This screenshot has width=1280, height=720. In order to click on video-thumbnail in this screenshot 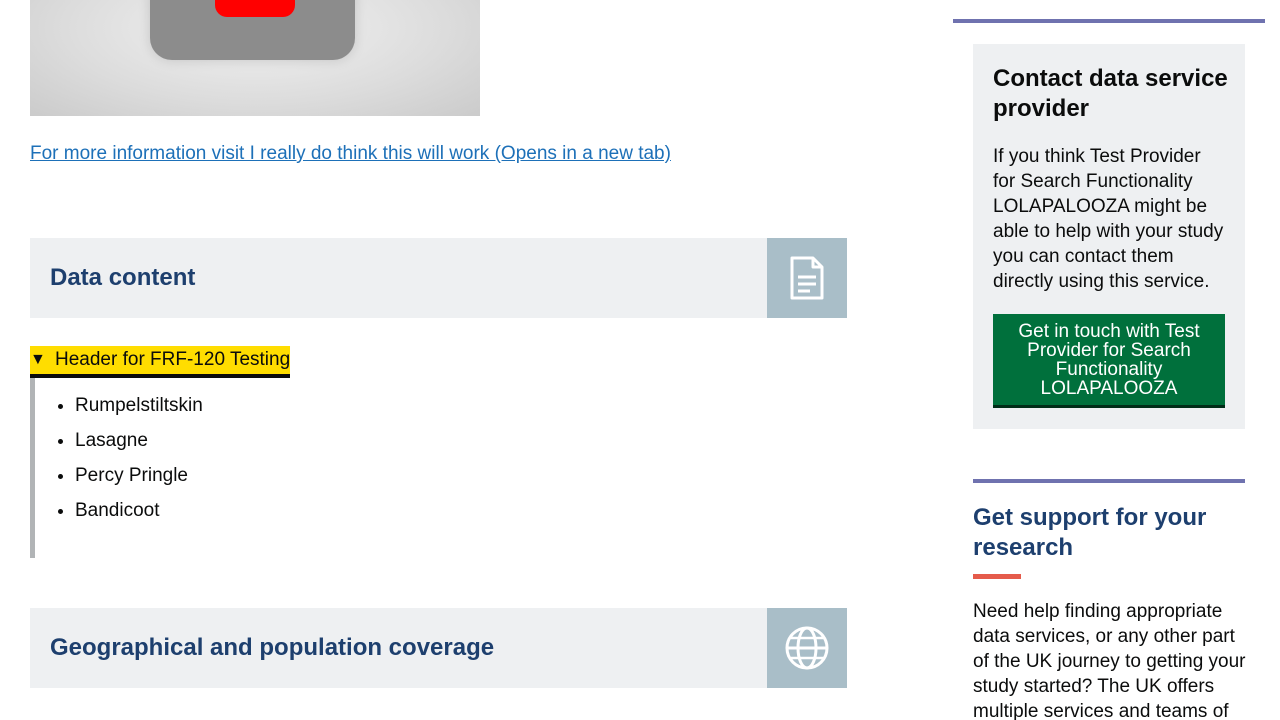, I will do `click(255, 58)`.